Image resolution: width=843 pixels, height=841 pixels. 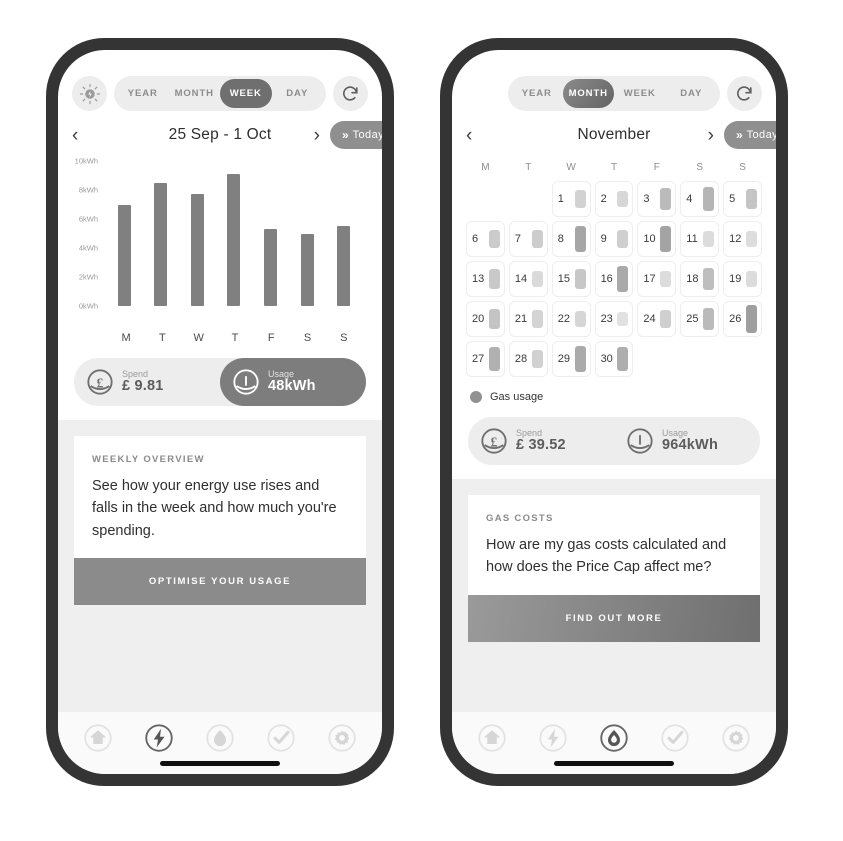 I want to click on calendar-day-cell: 11, so click(x=700, y=239).